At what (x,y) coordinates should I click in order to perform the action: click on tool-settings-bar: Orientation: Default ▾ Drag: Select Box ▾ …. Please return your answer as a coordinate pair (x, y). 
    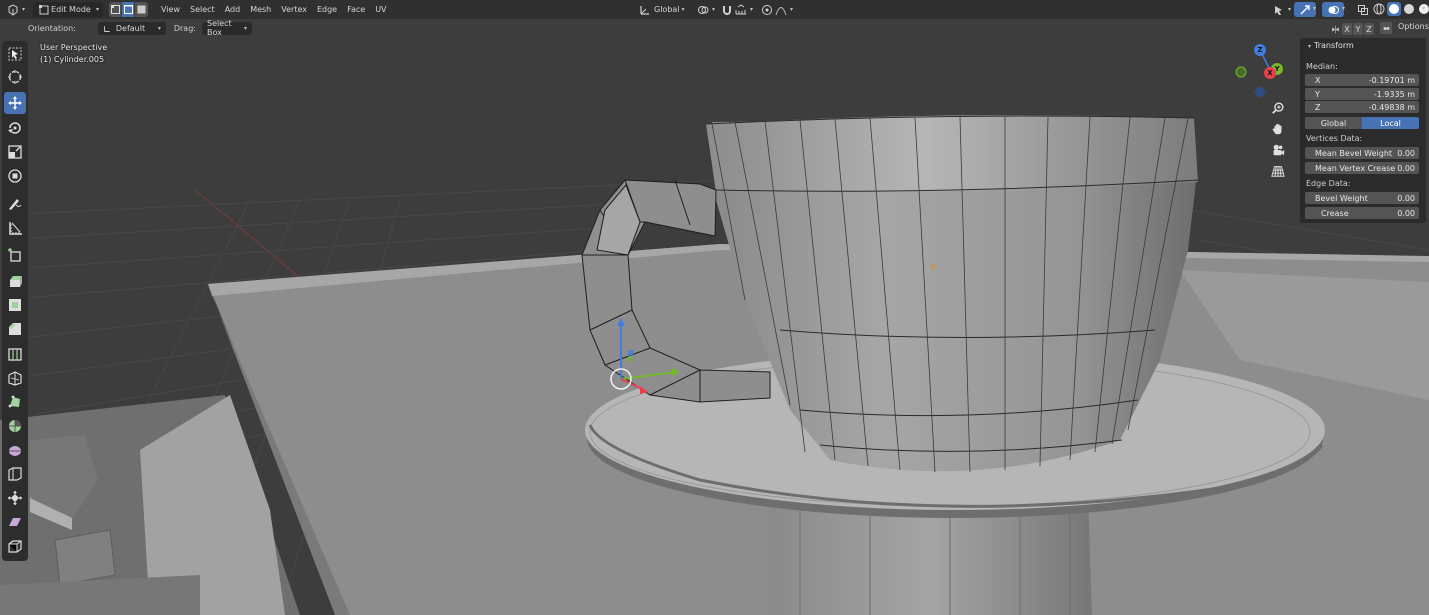
    Looking at the image, I should click on (714, 28).